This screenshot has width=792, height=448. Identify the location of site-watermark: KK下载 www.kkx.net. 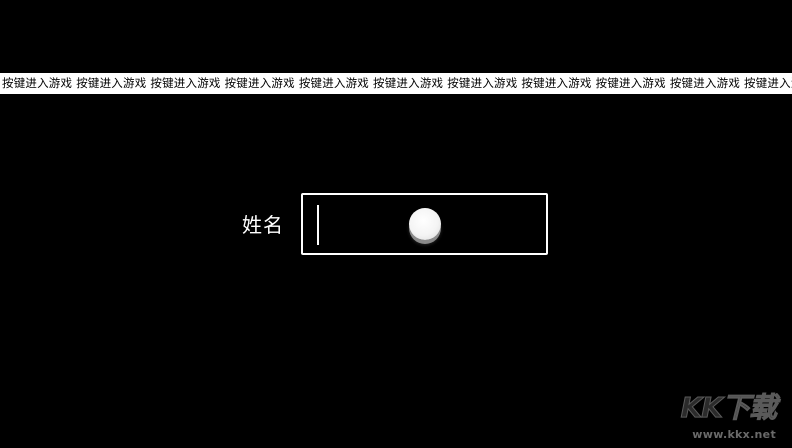
(715, 416).